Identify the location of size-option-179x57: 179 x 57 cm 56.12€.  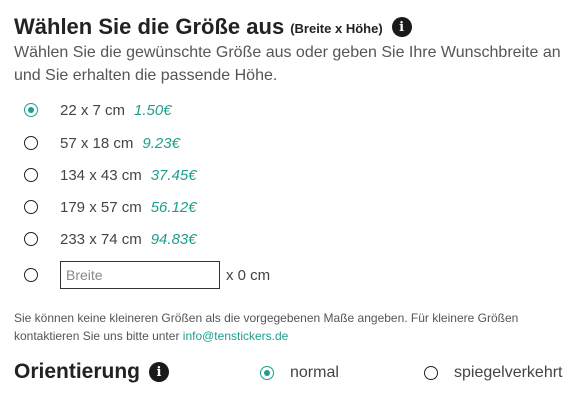
(110, 207).